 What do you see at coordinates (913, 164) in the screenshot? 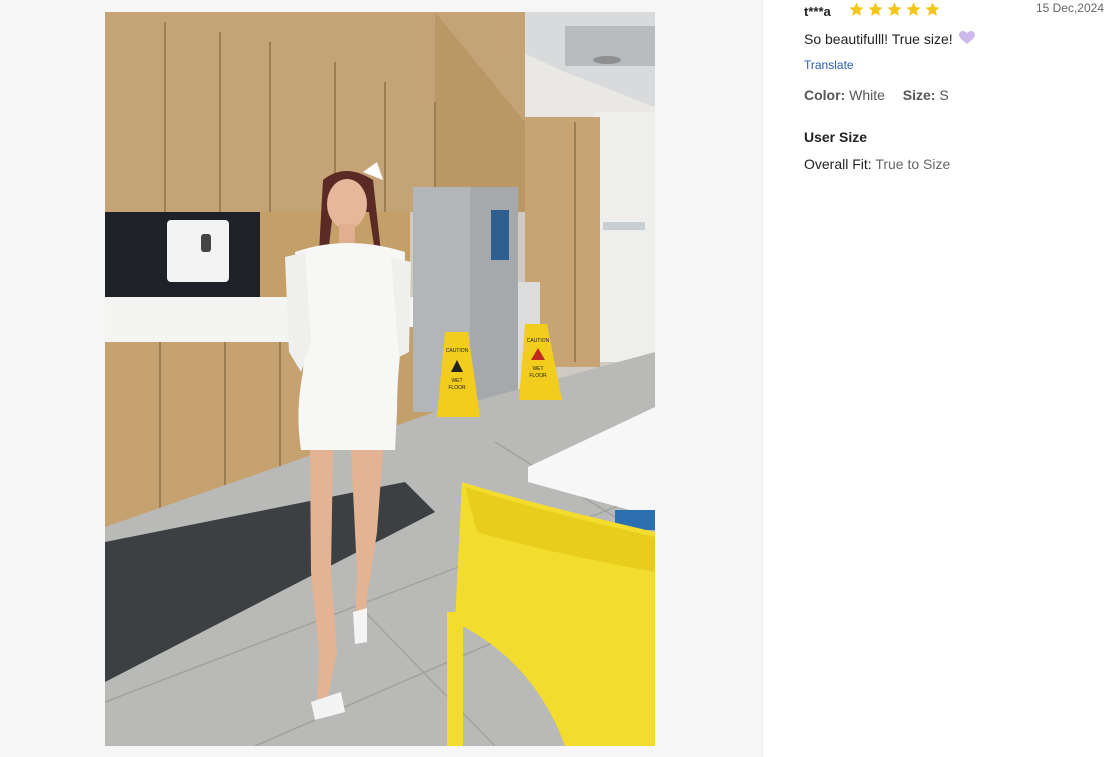
I see `overall-fit-value: True to Size` at bounding box center [913, 164].